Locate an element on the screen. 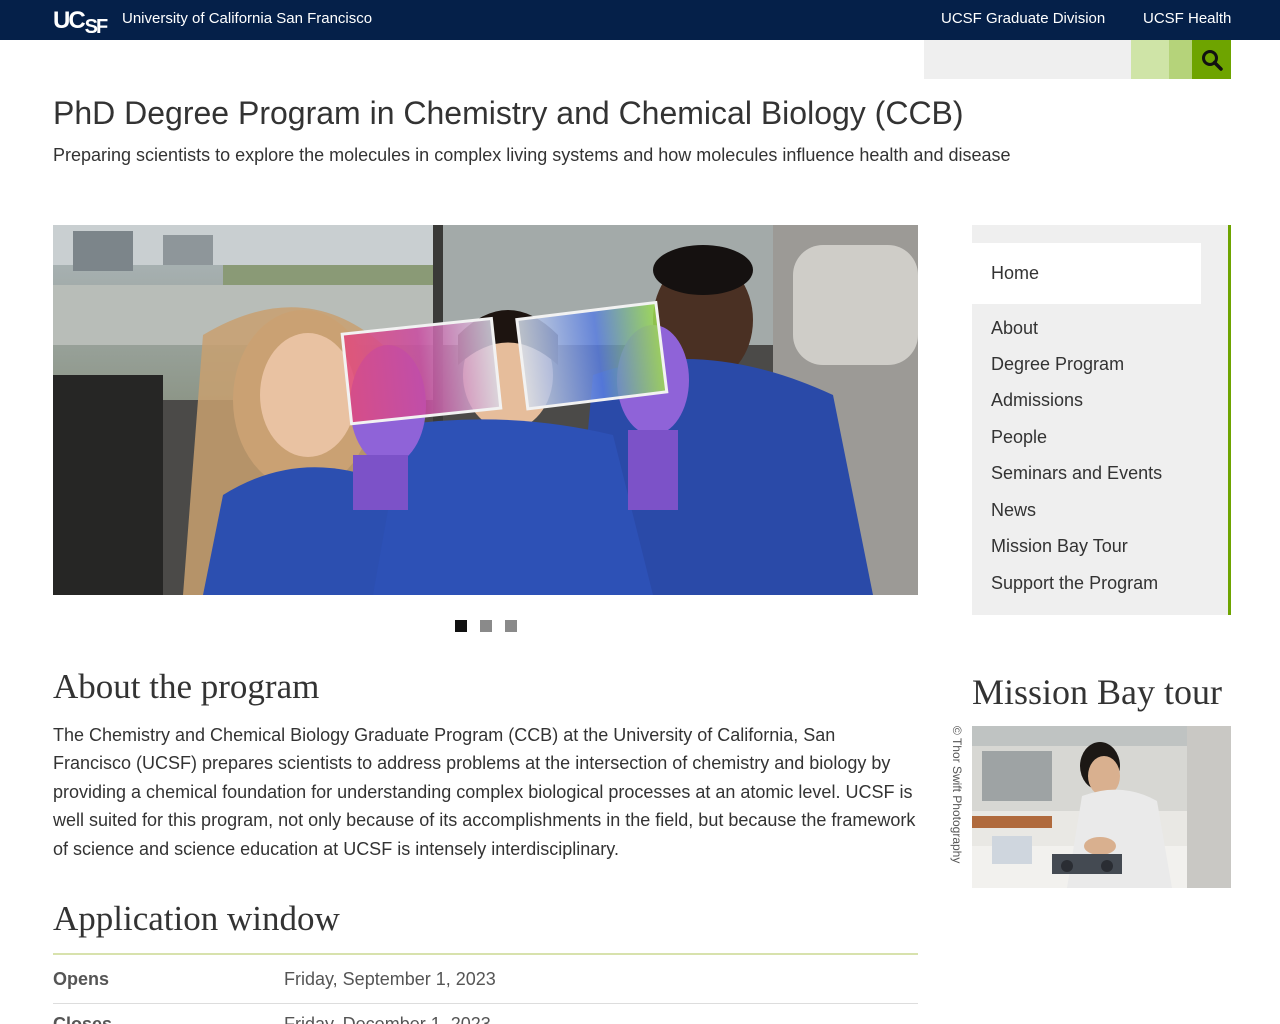 Image resolution: width=1280 pixels, height=1024 pixels. search-accent-mid is located at coordinates (1180, 59).